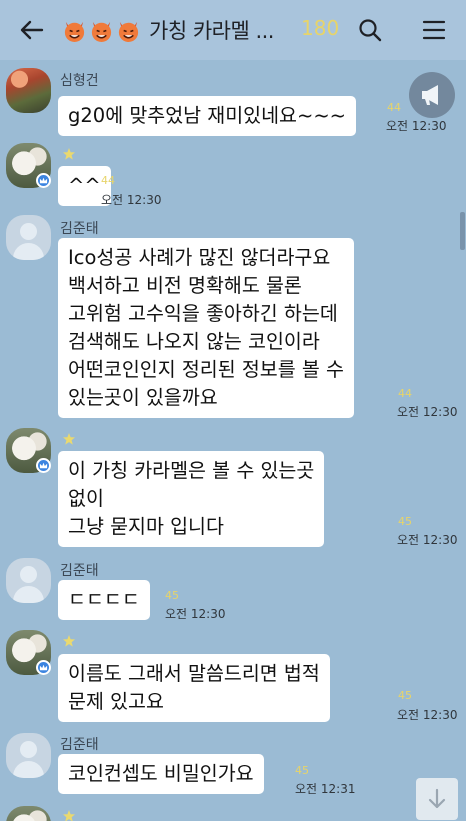 The image size is (466, 821). I want to click on message-text: 있는곳이 있을까요, so click(143, 397).